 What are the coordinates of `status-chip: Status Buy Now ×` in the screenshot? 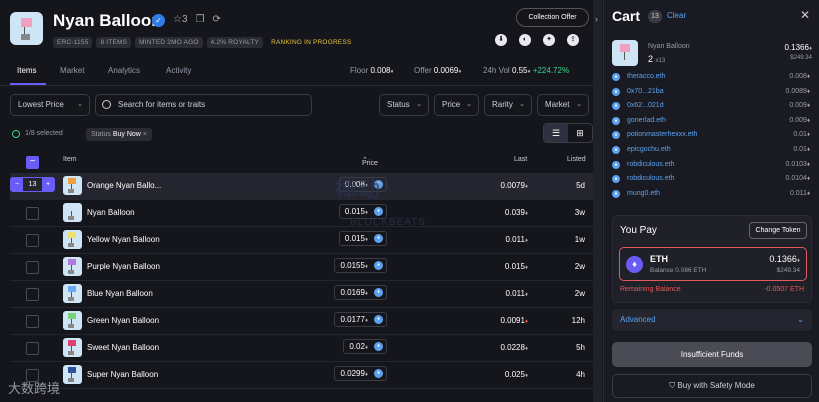 It's located at (119, 134).